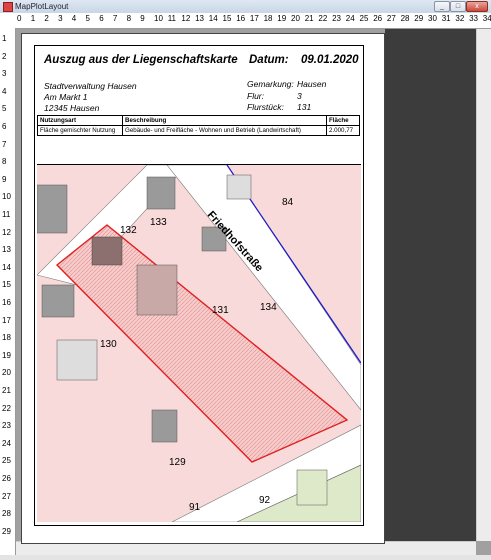 The height and width of the screenshot is (560, 491). I want to click on parcel-label: 132, so click(128, 230).